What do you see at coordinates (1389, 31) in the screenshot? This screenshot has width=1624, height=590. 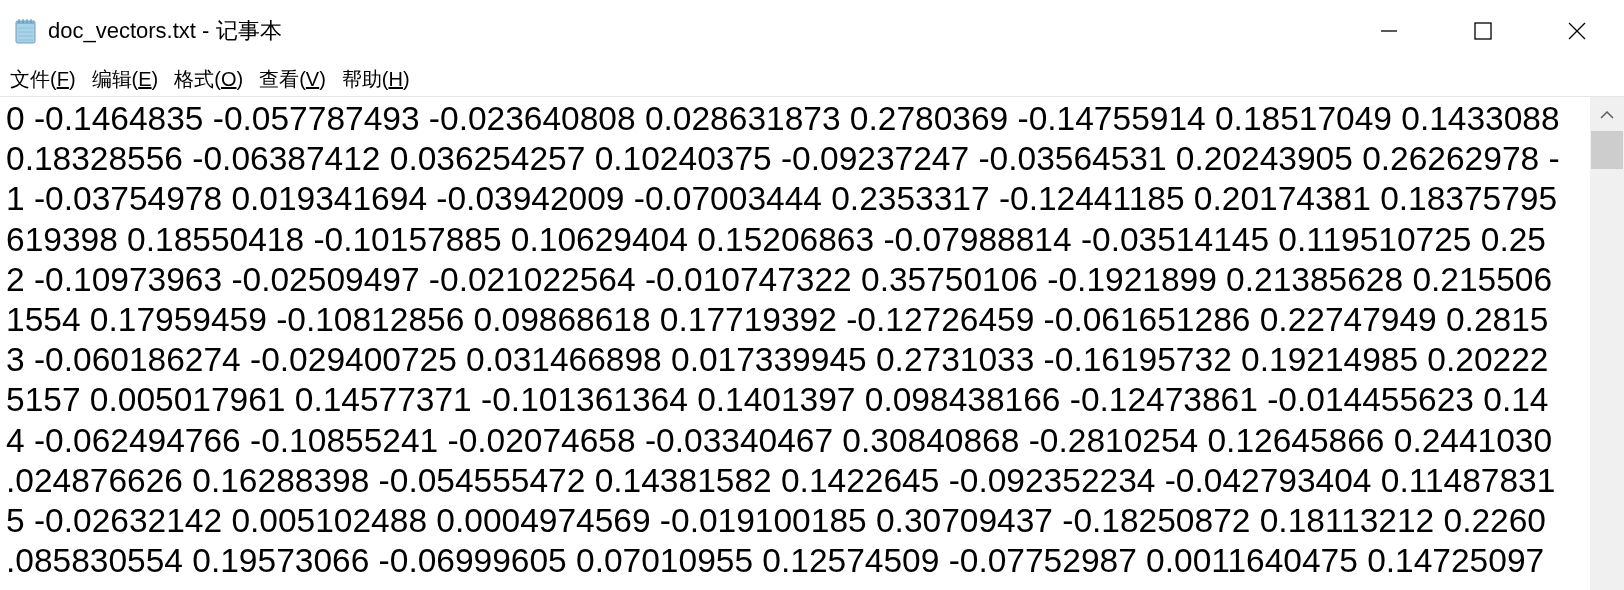 I see `minimize-icon` at bounding box center [1389, 31].